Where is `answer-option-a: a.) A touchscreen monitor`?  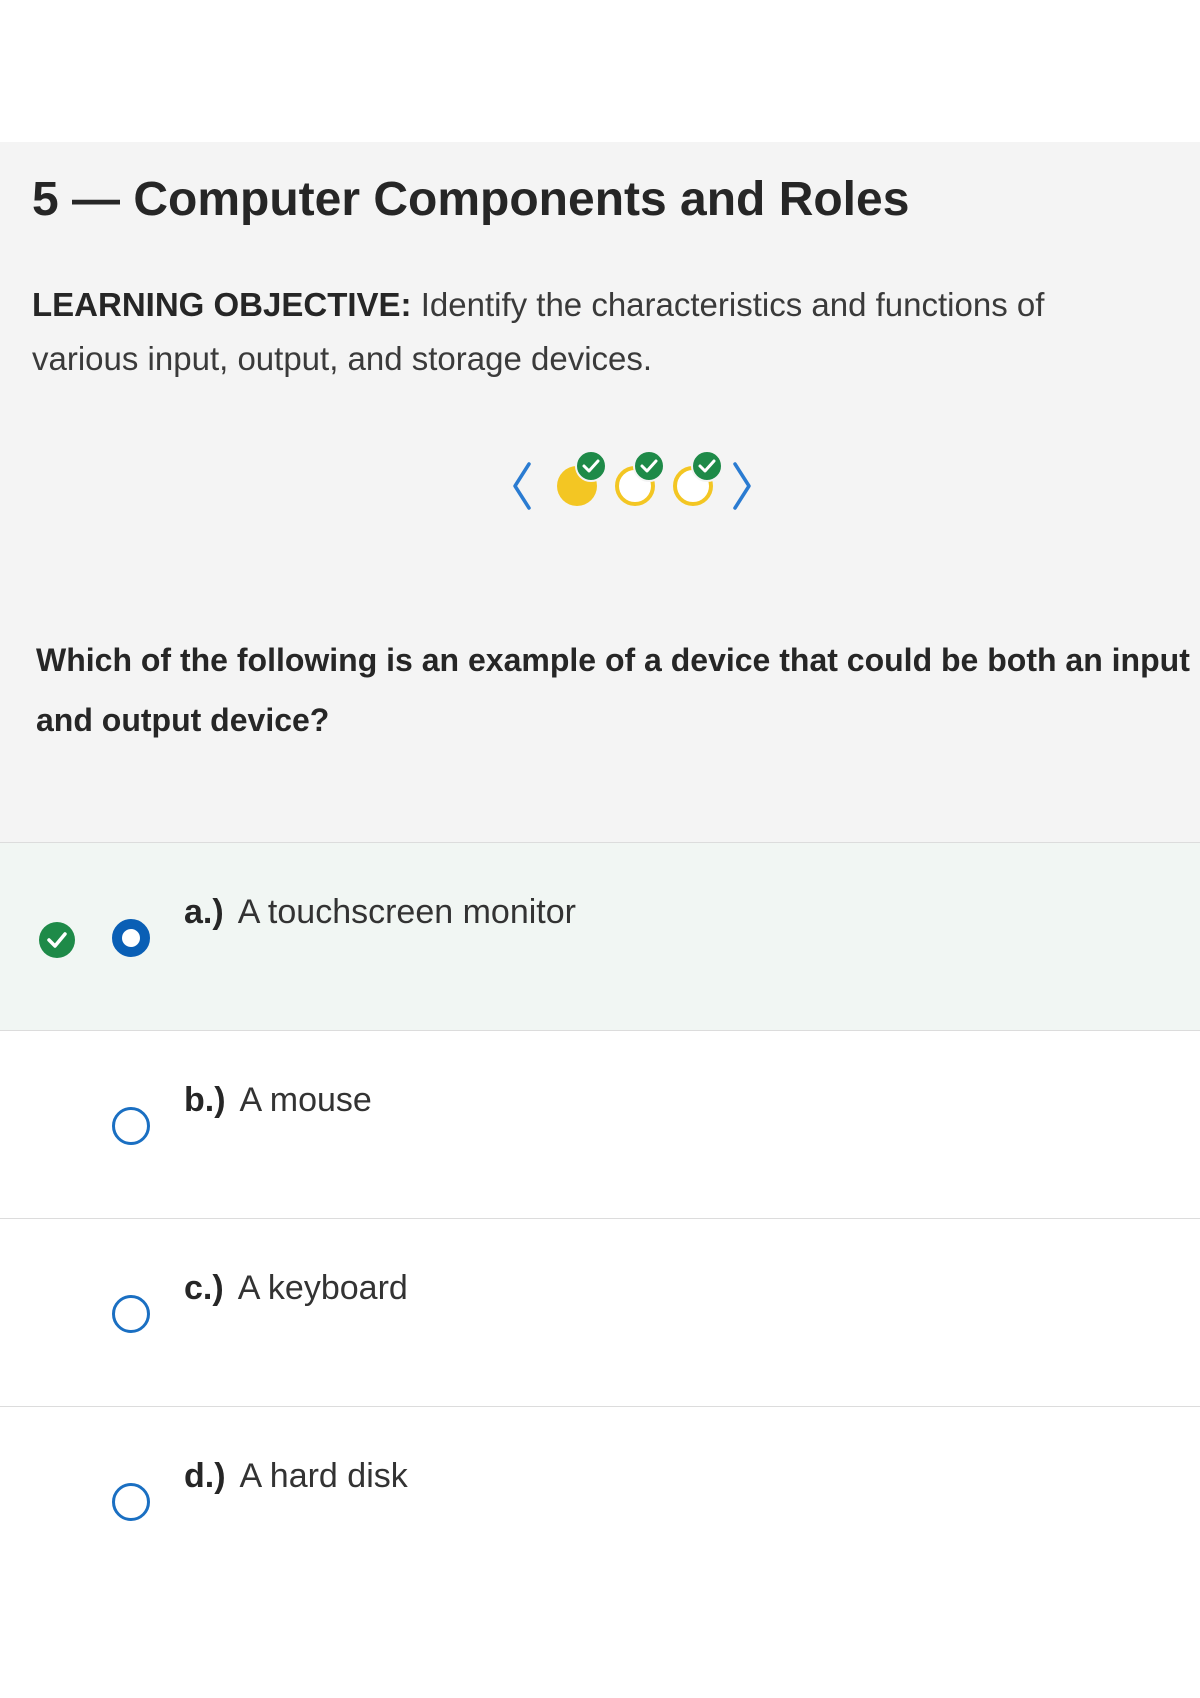
answer-option-a: a.) A touchscreen monitor is located at coordinates (600, 936).